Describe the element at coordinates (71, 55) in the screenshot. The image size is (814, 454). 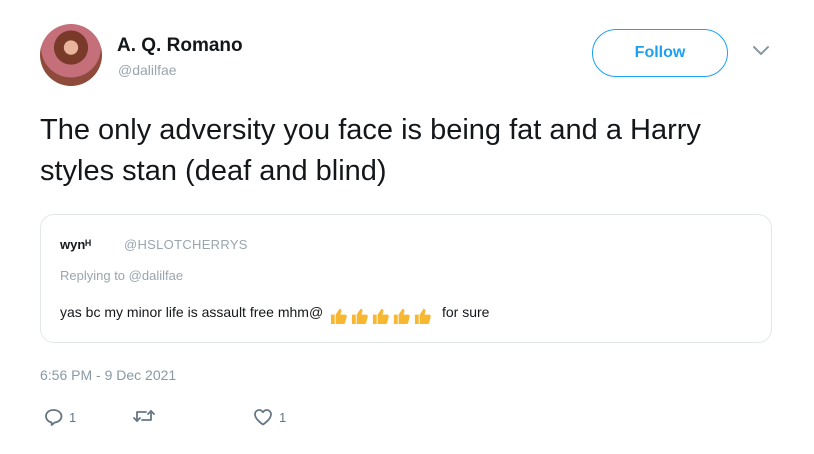
I see `avatar` at that location.